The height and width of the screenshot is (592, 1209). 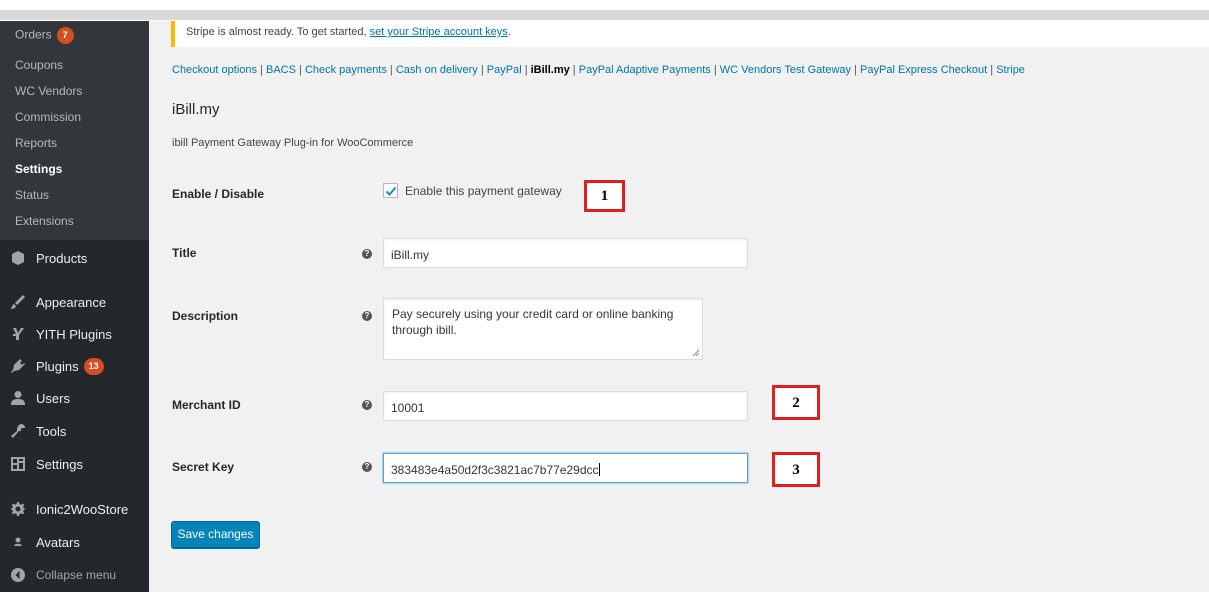 I want to click on description-label: Description, so click(x=205, y=316).